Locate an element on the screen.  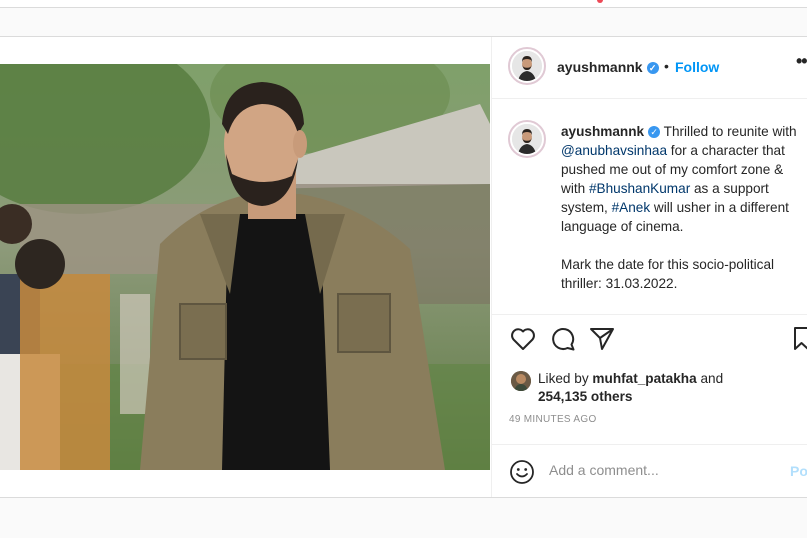
hashtag-link: #BhushanKumar is located at coordinates (639, 188).